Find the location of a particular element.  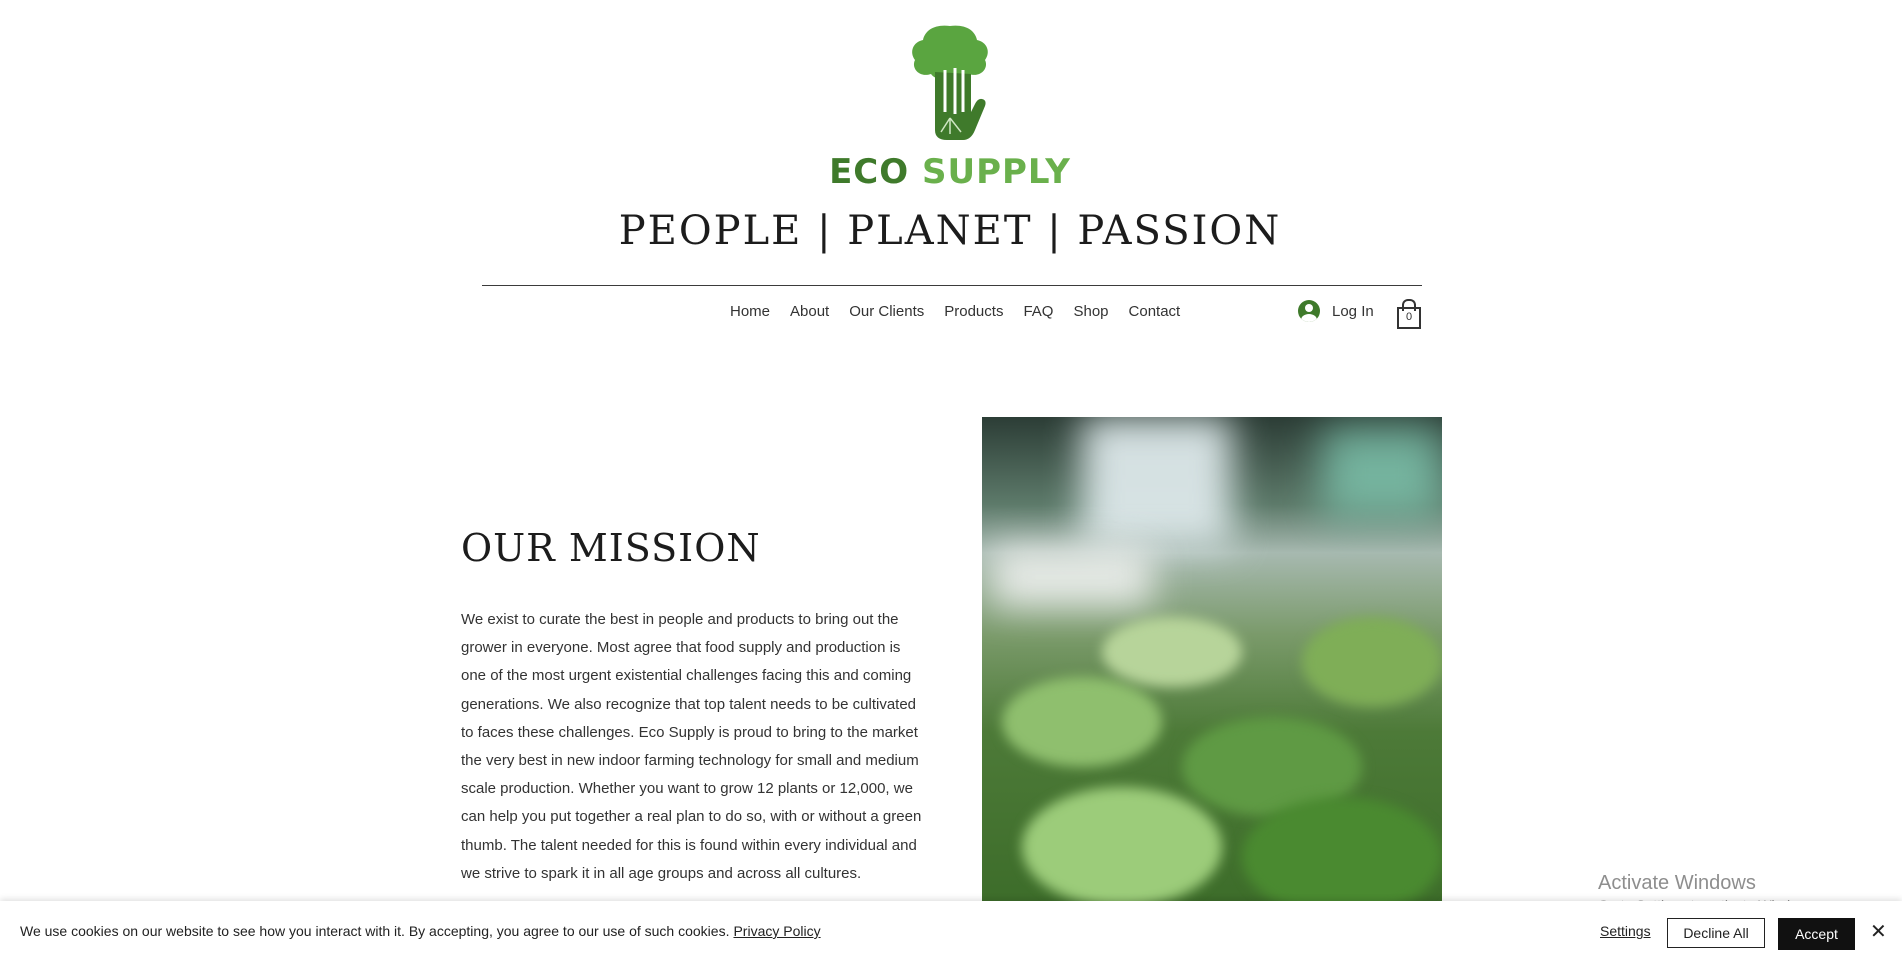

nav-item-contact: Contact is located at coordinates (1155, 312).